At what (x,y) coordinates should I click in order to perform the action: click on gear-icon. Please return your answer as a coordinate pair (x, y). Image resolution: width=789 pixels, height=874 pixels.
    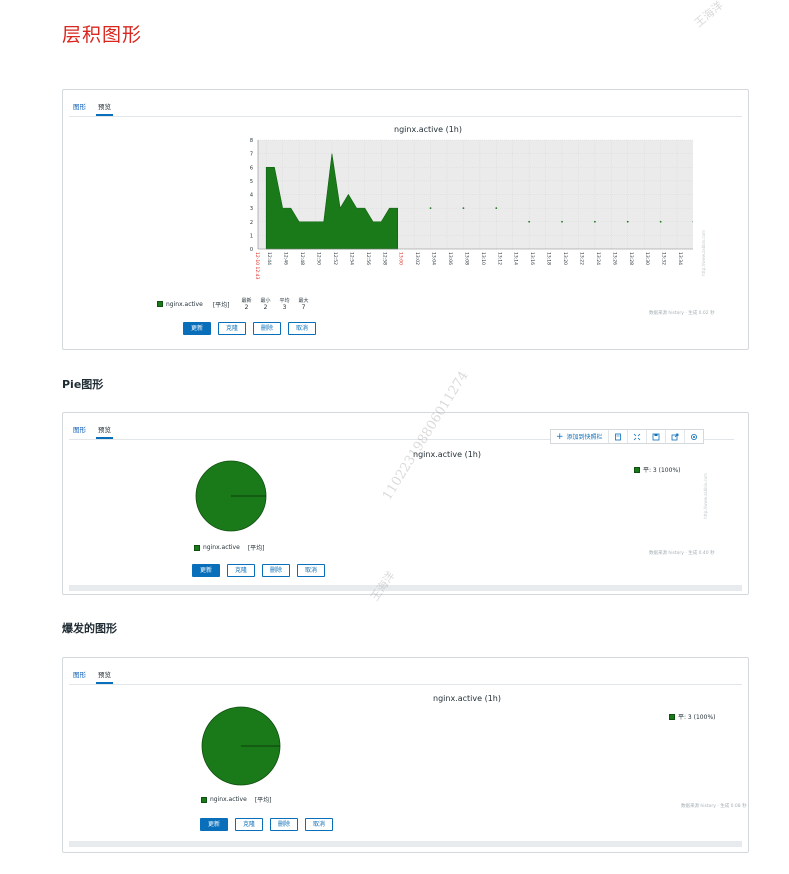
    Looking at the image, I should click on (693, 436).